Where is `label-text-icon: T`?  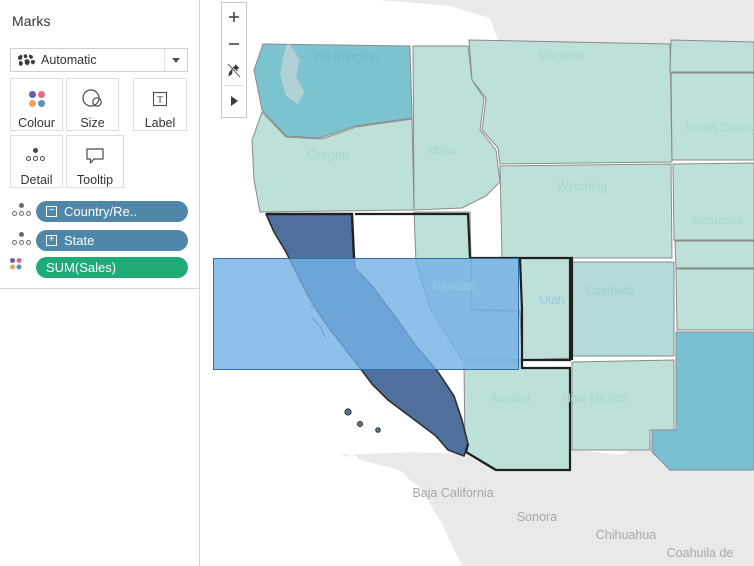
label-text-icon: T is located at coordinates (160, 99).